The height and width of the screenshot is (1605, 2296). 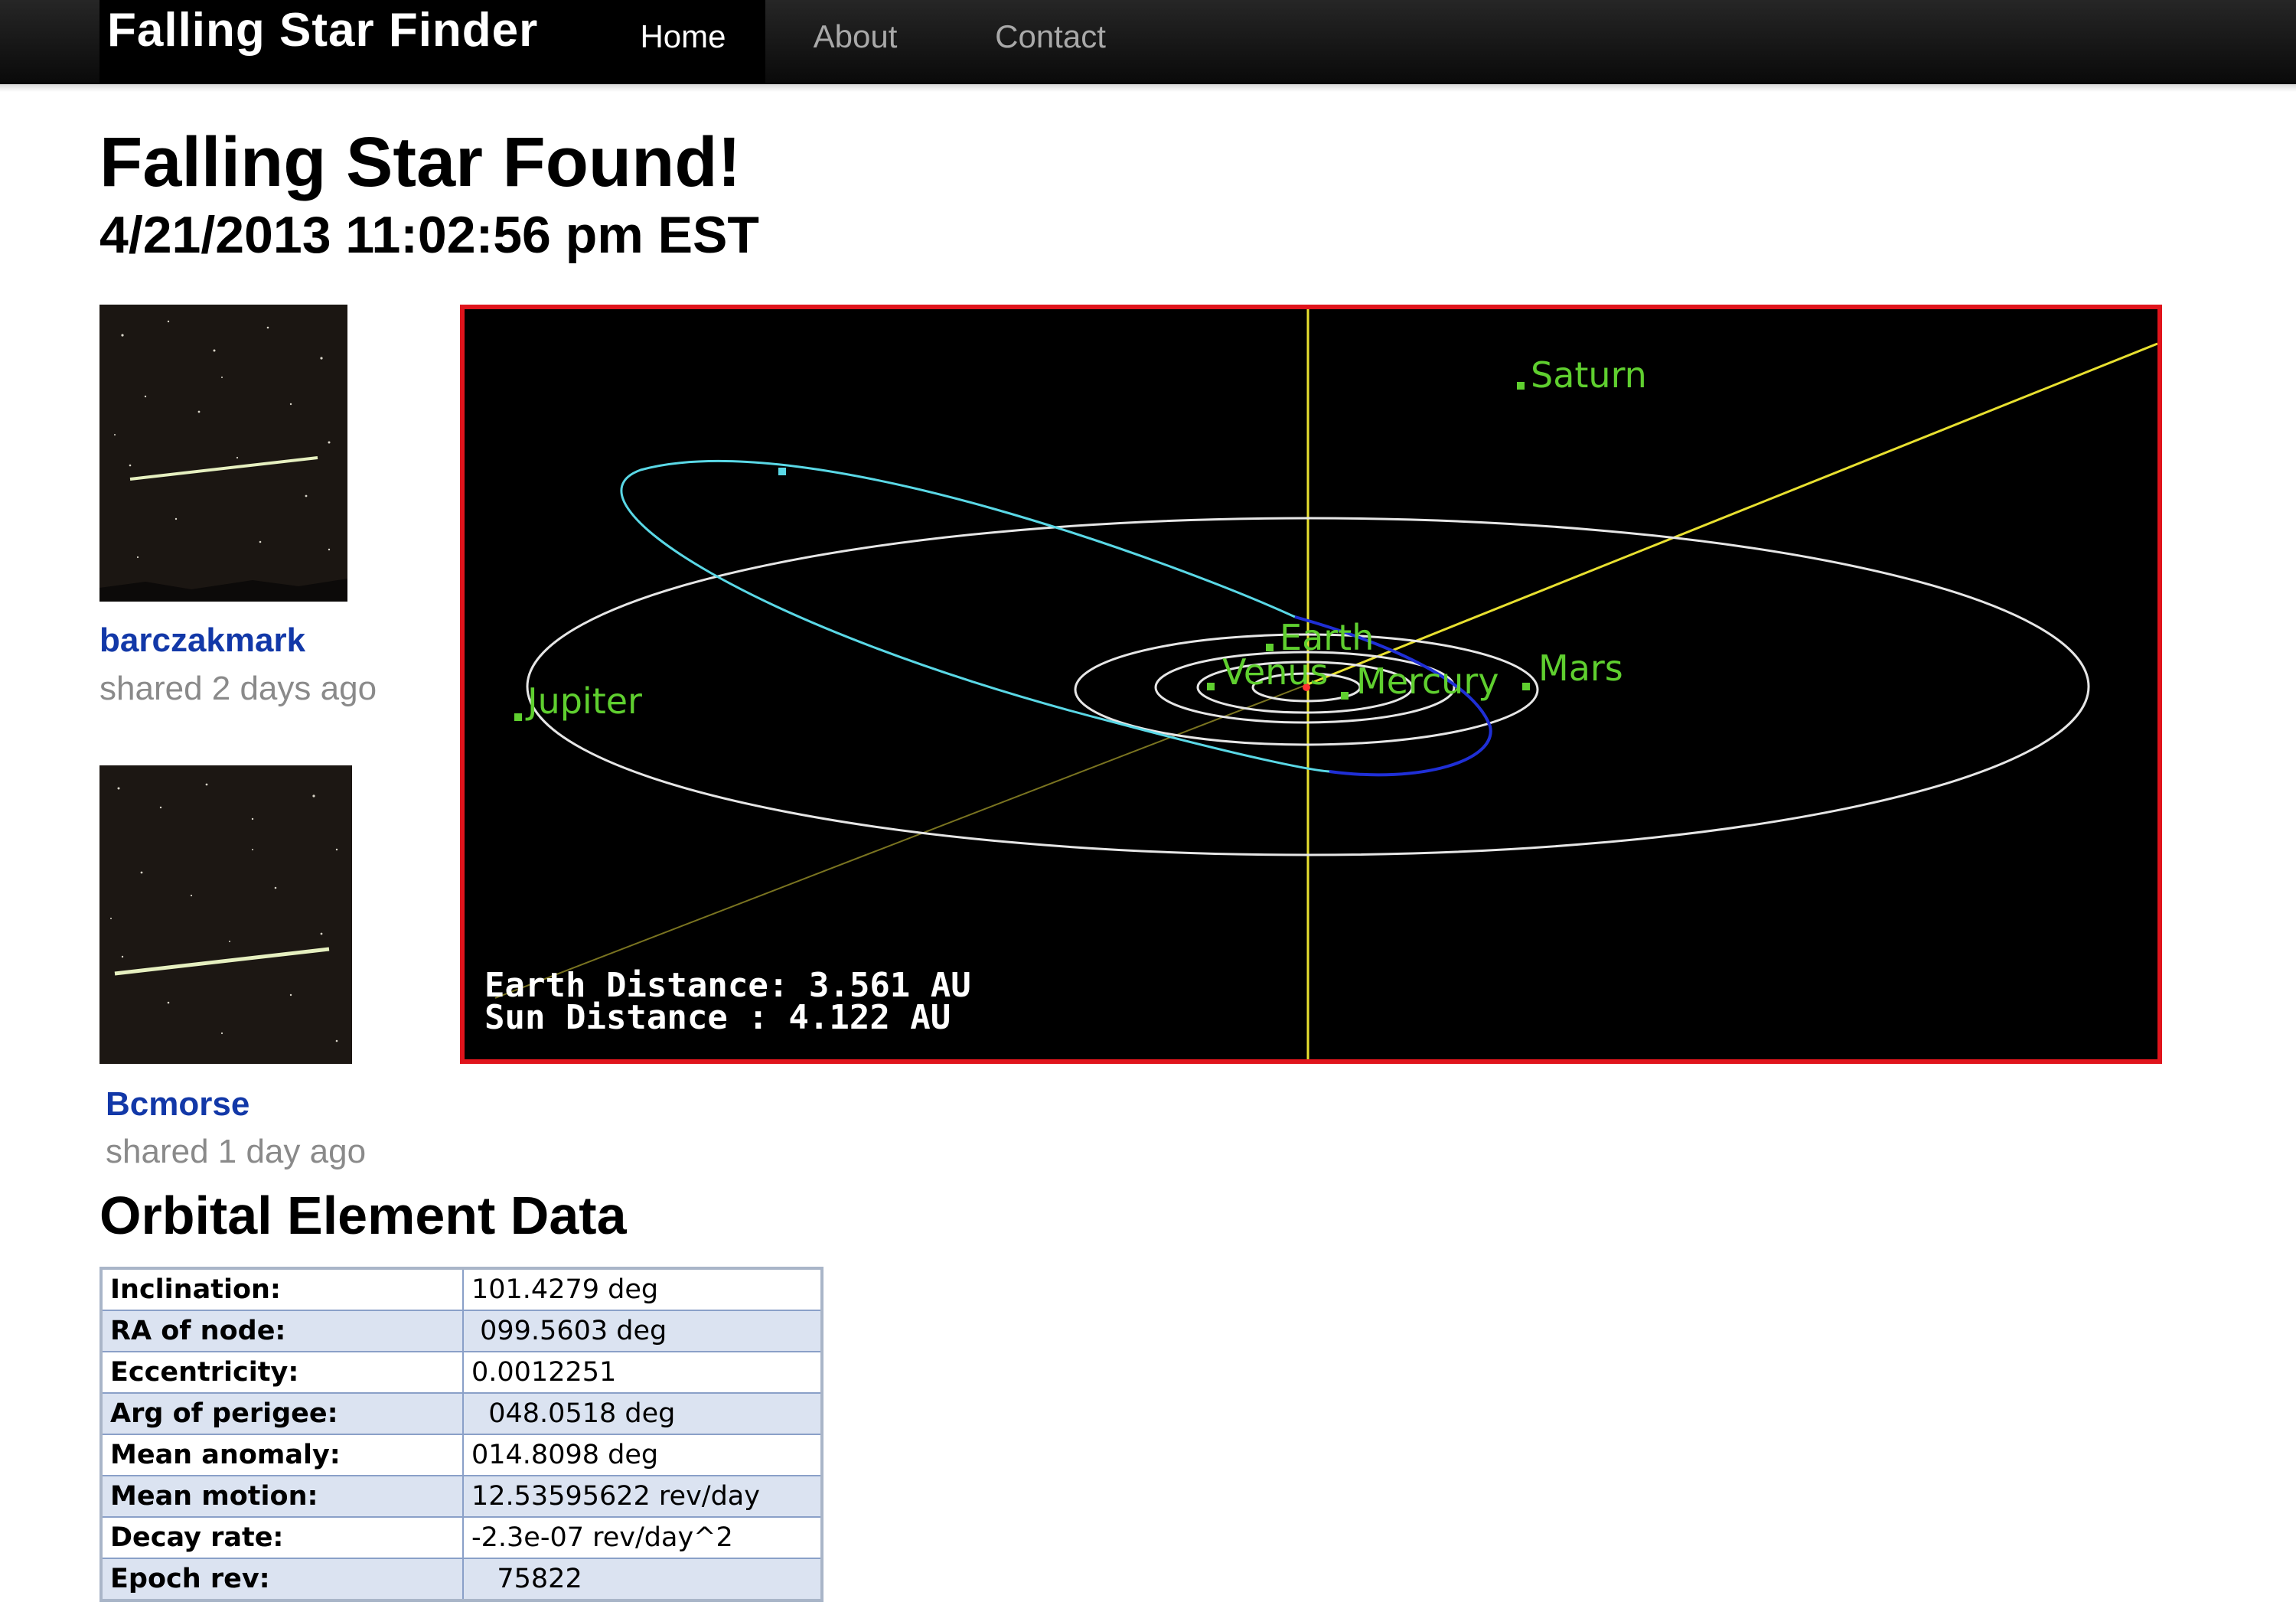 I want to click on nav-about-link: About, so click(x=855, y=41).